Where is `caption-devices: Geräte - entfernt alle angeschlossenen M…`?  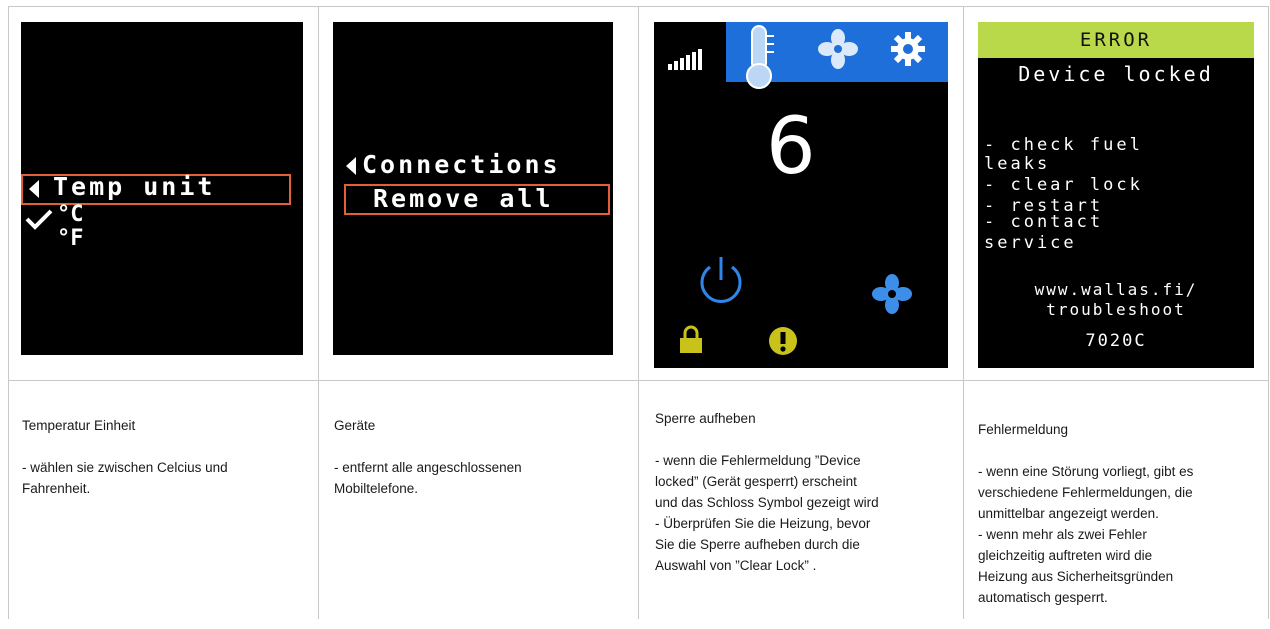
caption-devices: Geräte - entfernt alle angeschlossenen M… is located at coordinates (481, 457).